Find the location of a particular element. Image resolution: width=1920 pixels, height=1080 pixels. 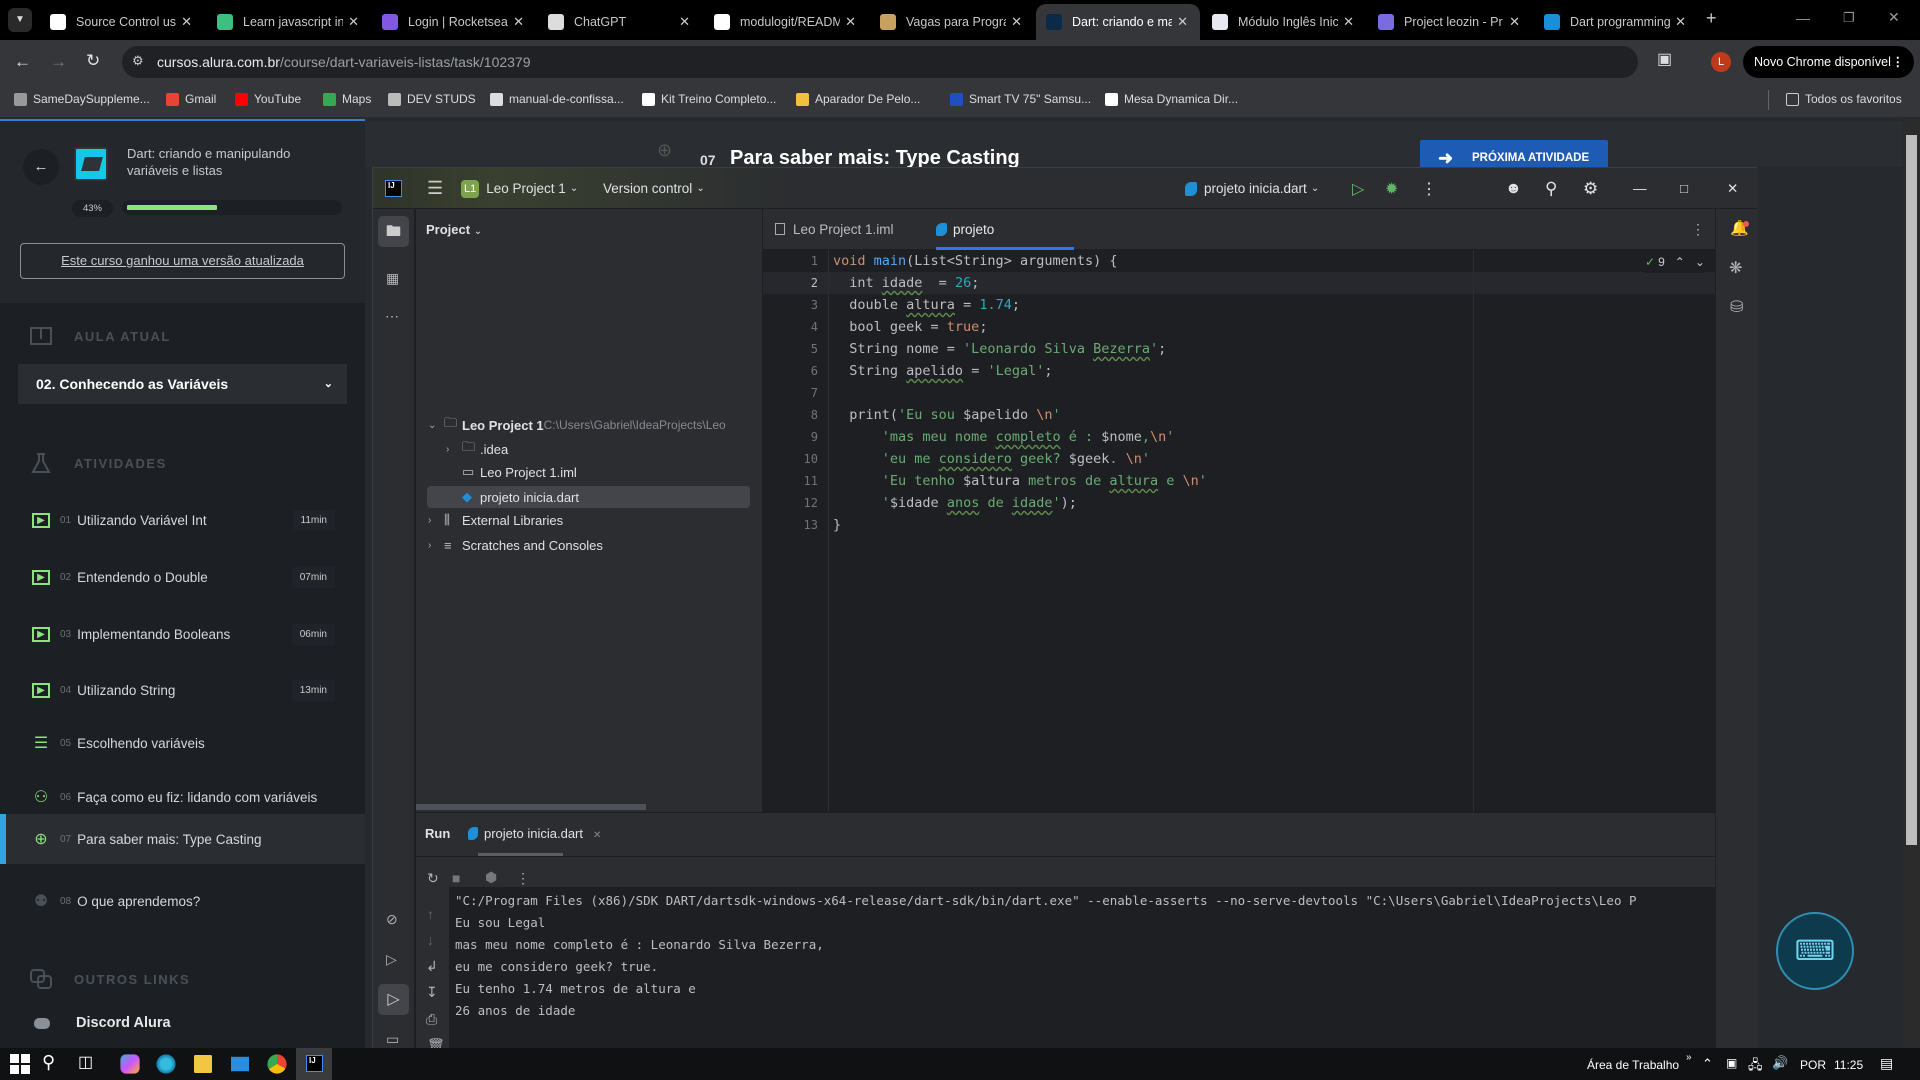

code-line: bool geek = true; is located at coordinates (910, 327).